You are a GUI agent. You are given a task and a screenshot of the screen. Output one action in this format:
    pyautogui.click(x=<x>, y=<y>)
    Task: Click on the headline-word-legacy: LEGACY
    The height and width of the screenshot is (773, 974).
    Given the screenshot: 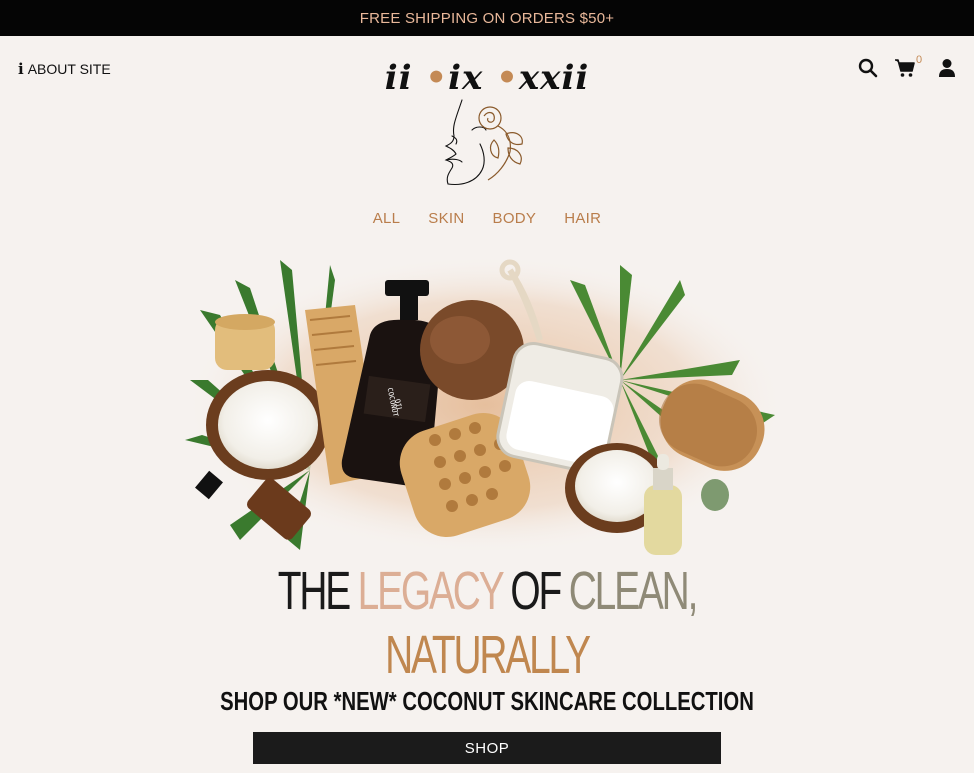 What is the action you would take?
    pyautogui.click(x=430, y=591)
    